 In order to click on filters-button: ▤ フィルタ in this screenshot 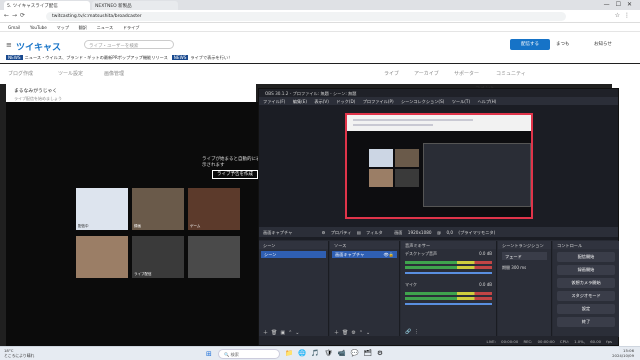, I will do `click(370, 232)`.